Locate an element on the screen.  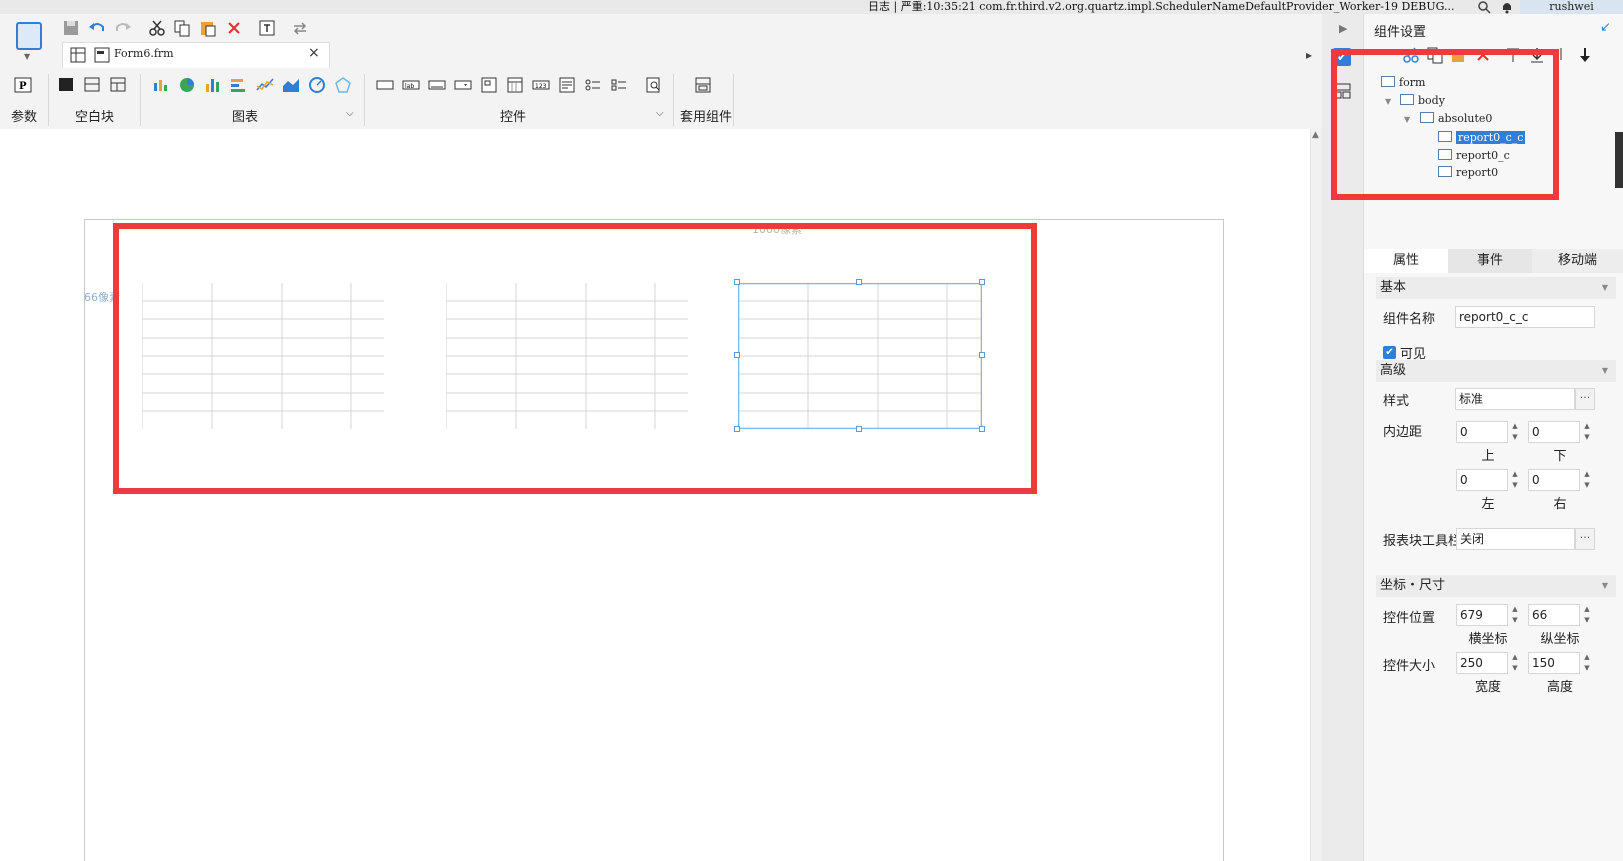
text-field-icon is located at coordinates (385, 85).